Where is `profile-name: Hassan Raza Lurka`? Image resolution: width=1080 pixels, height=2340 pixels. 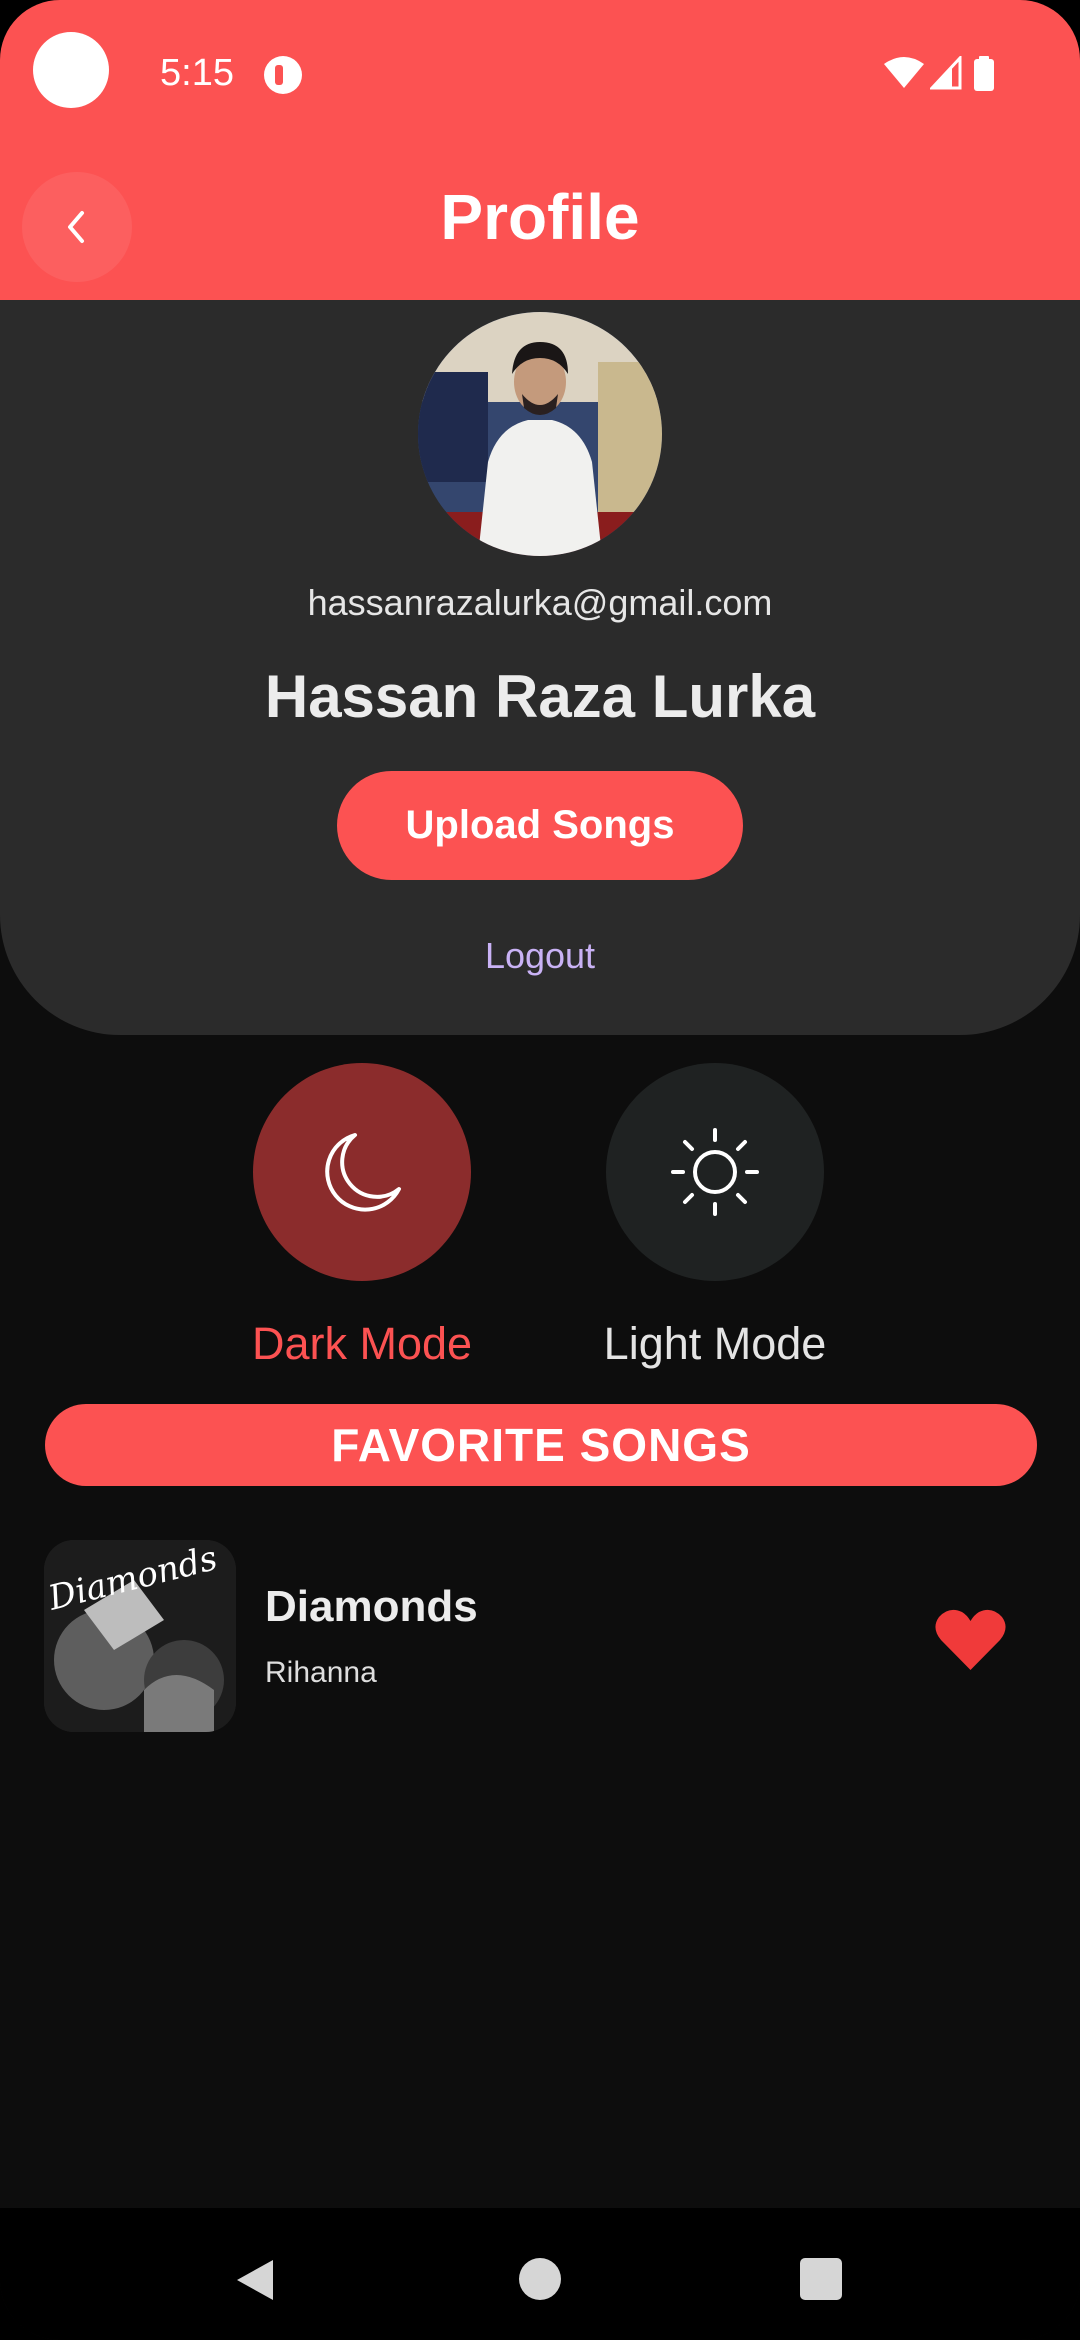
profile-name: Hassan Raza Lurka is located at coordinates (540, 696).